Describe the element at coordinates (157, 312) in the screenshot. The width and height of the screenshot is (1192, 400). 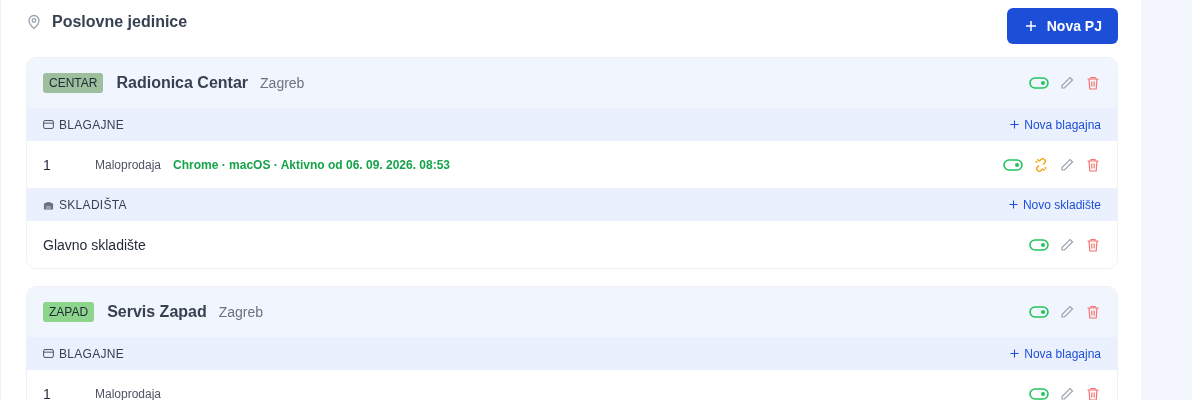
I see `unit-name: Servis Zapad` at that location.